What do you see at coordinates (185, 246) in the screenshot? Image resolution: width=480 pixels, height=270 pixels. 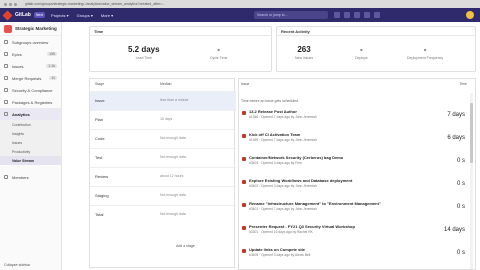 I see `add-stage-button: Add a stage` at bounding box center [185, 246].